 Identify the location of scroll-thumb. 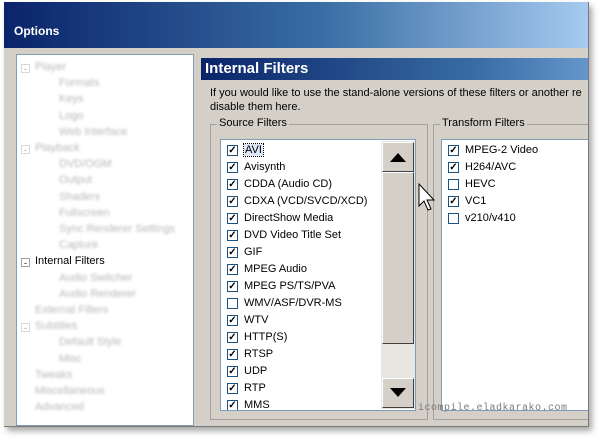
(398, 258).